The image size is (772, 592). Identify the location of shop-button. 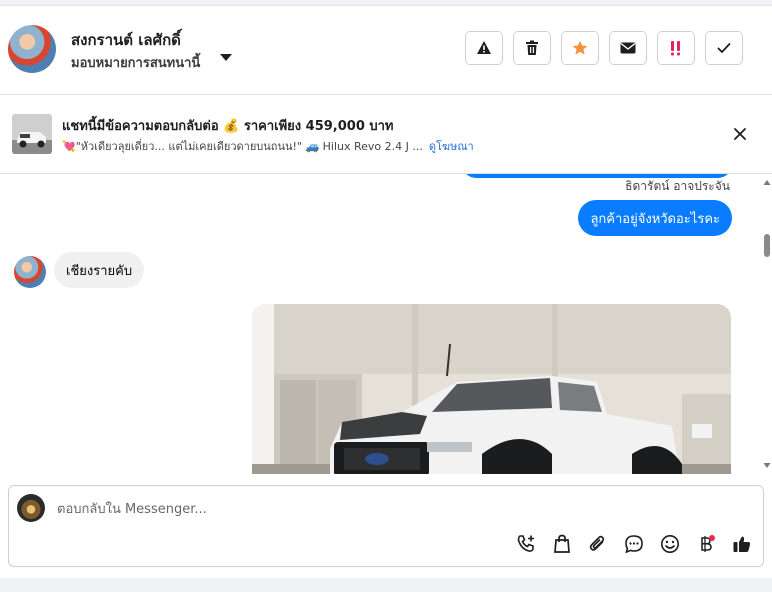
(562, 544).